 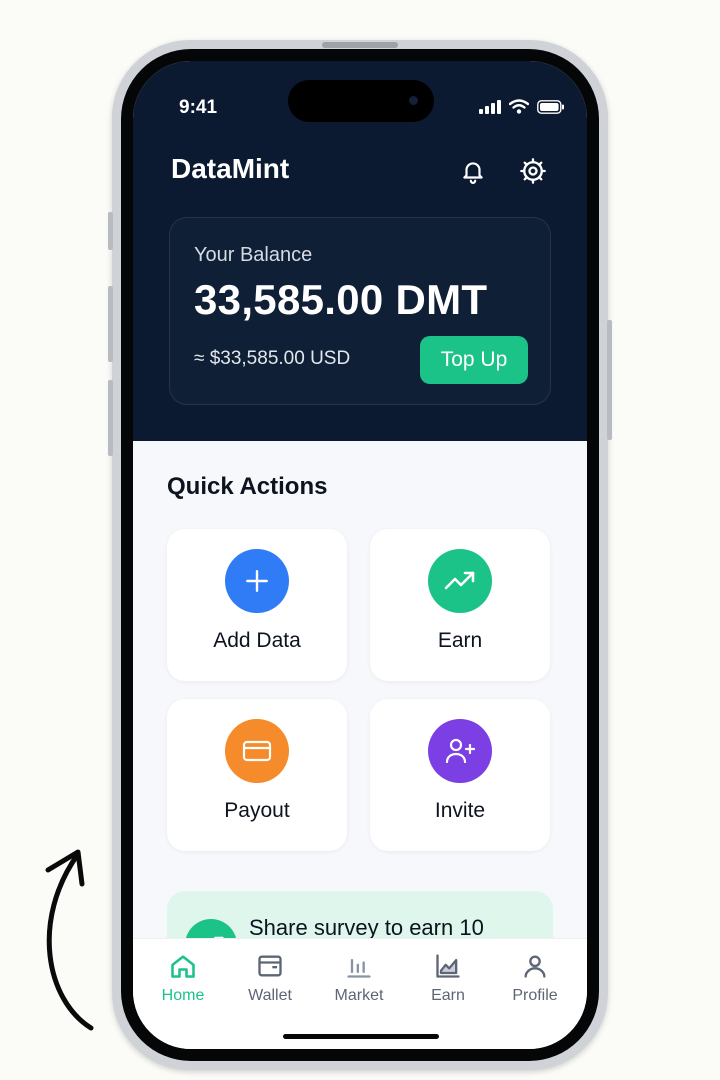 I want to click on tab-market-label: Market, so click(x=359, y=995).